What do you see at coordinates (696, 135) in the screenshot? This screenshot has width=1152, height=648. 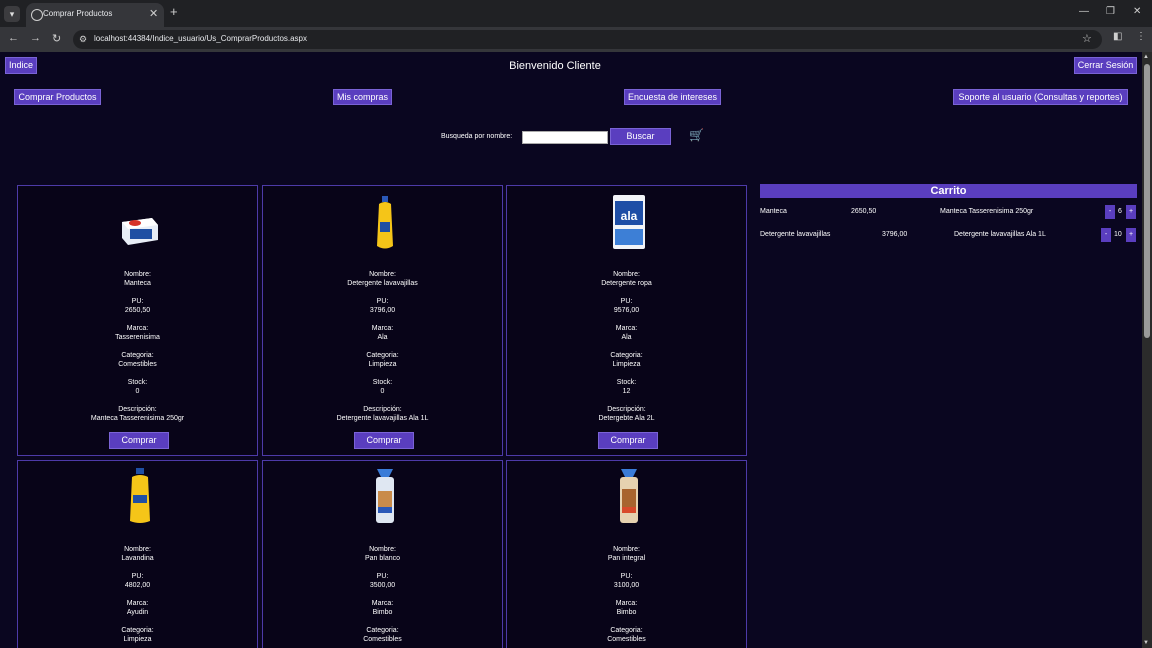 I see `shopping-cart-icon: 🛒` at bounding box center [696, 135].